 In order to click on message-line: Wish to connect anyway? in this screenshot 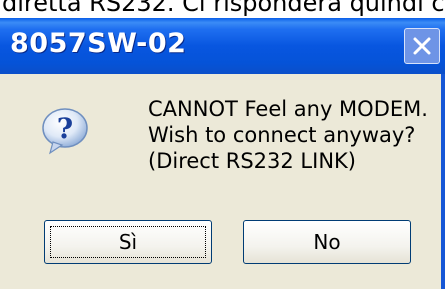, I will do `click(282, 135)`.